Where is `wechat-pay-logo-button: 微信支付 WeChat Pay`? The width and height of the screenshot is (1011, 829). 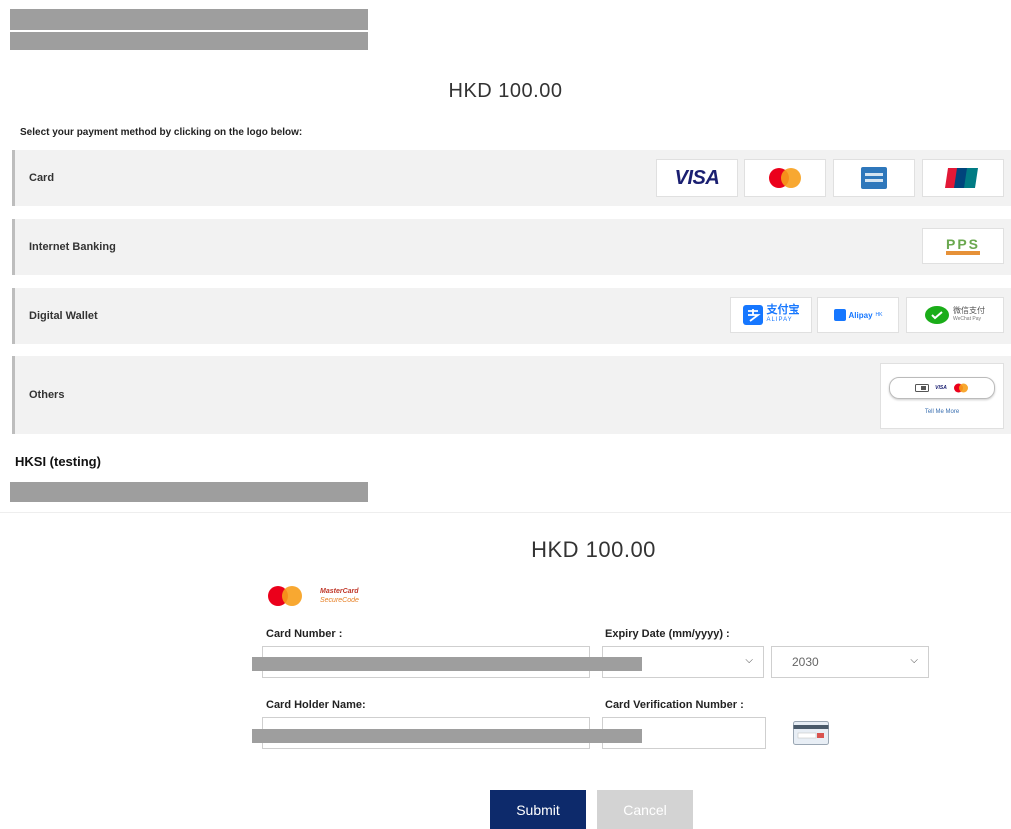 wechat-pay-logo-button: 微信支付 WeChat Pay is located at coordinates (955, 315).